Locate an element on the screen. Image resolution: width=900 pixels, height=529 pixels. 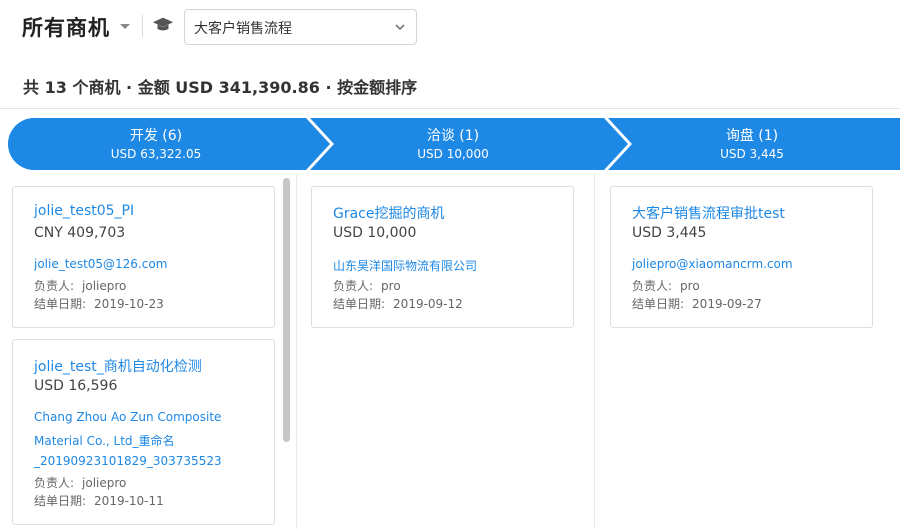
opportunity-contact-line-3: _20190923101829_303735523 is located at coordinates (128, 461).